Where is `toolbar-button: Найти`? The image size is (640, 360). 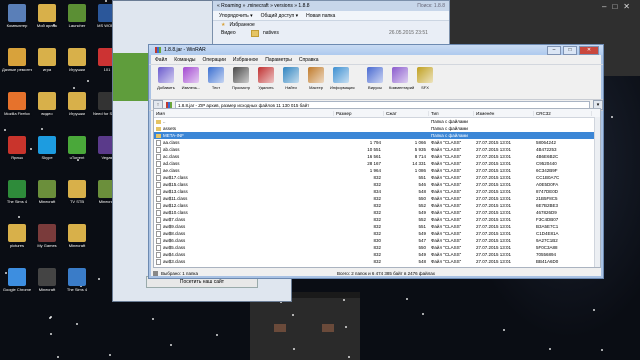
toolbar-button: Найти is located at coordinates (291, 78).